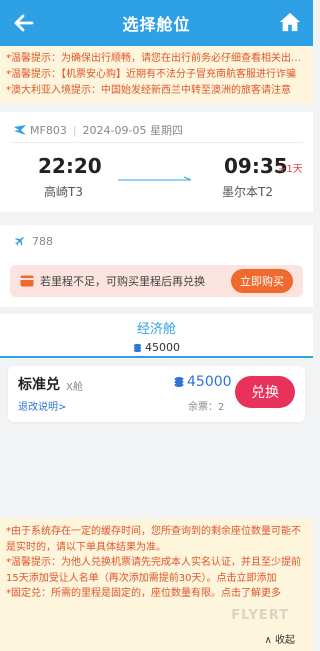  What do you see at coordinates (19, 241) in the screenshot?
I see `airplane-icon` at bounding box center [19, 241].